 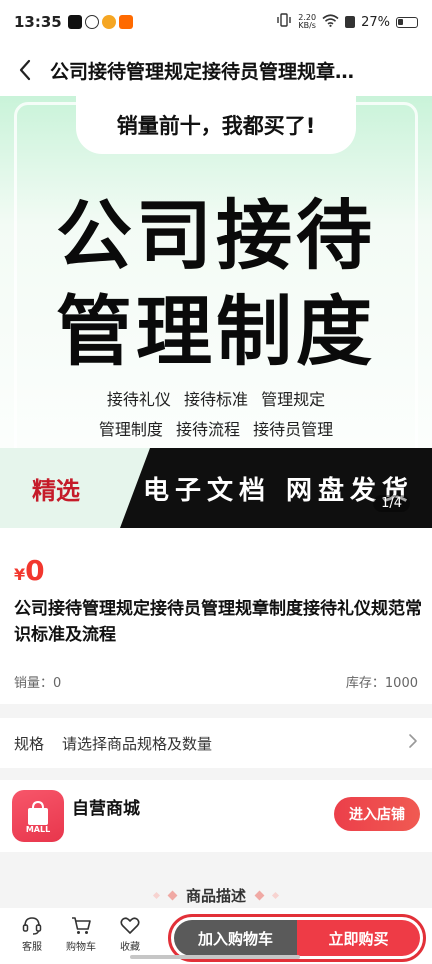 What do you see at coordinates (38, 812) in the screenshot?
I see `shopping-bag-icon` at bounding box center [38, 812].